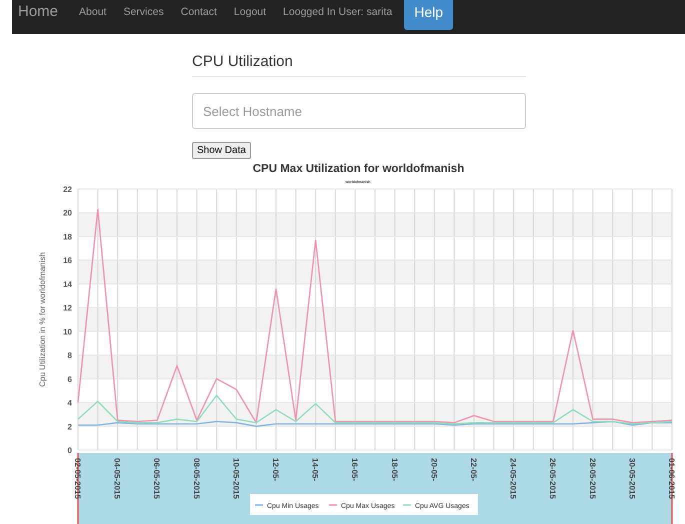 The height and width of the screenshot is (524, 685). What do you see at coordinates (198, 9) in the screenshot?
I see `nav-link: Contact` at bounding box center [198, 9].